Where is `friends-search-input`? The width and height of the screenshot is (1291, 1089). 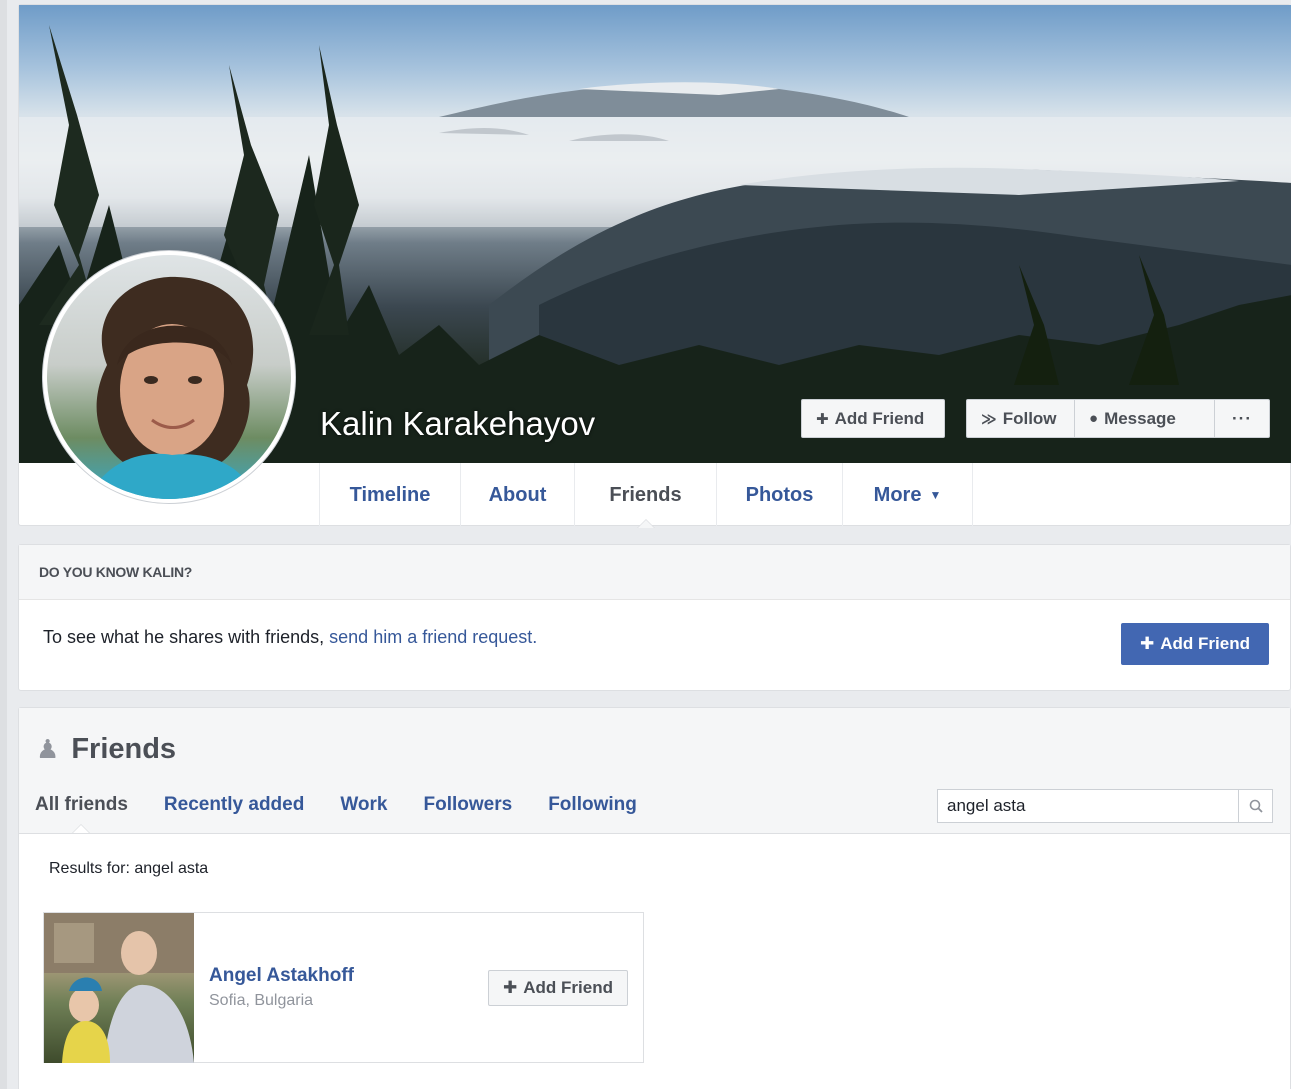
friends-search-input is located at coordinates (1088, 806).